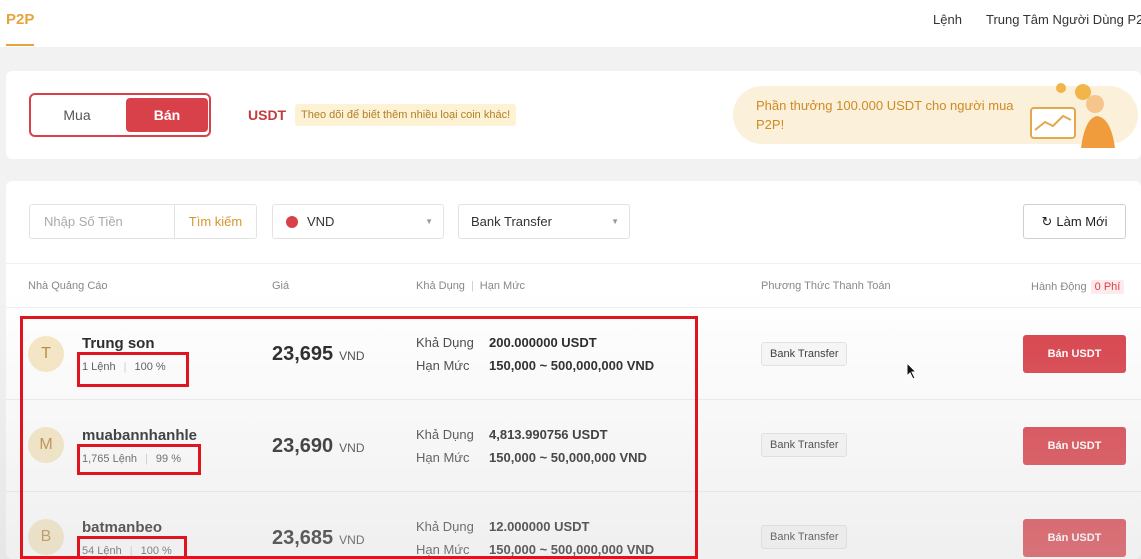  I want to click on available-value: 4,813.990756 USDT, so click(548, 434).